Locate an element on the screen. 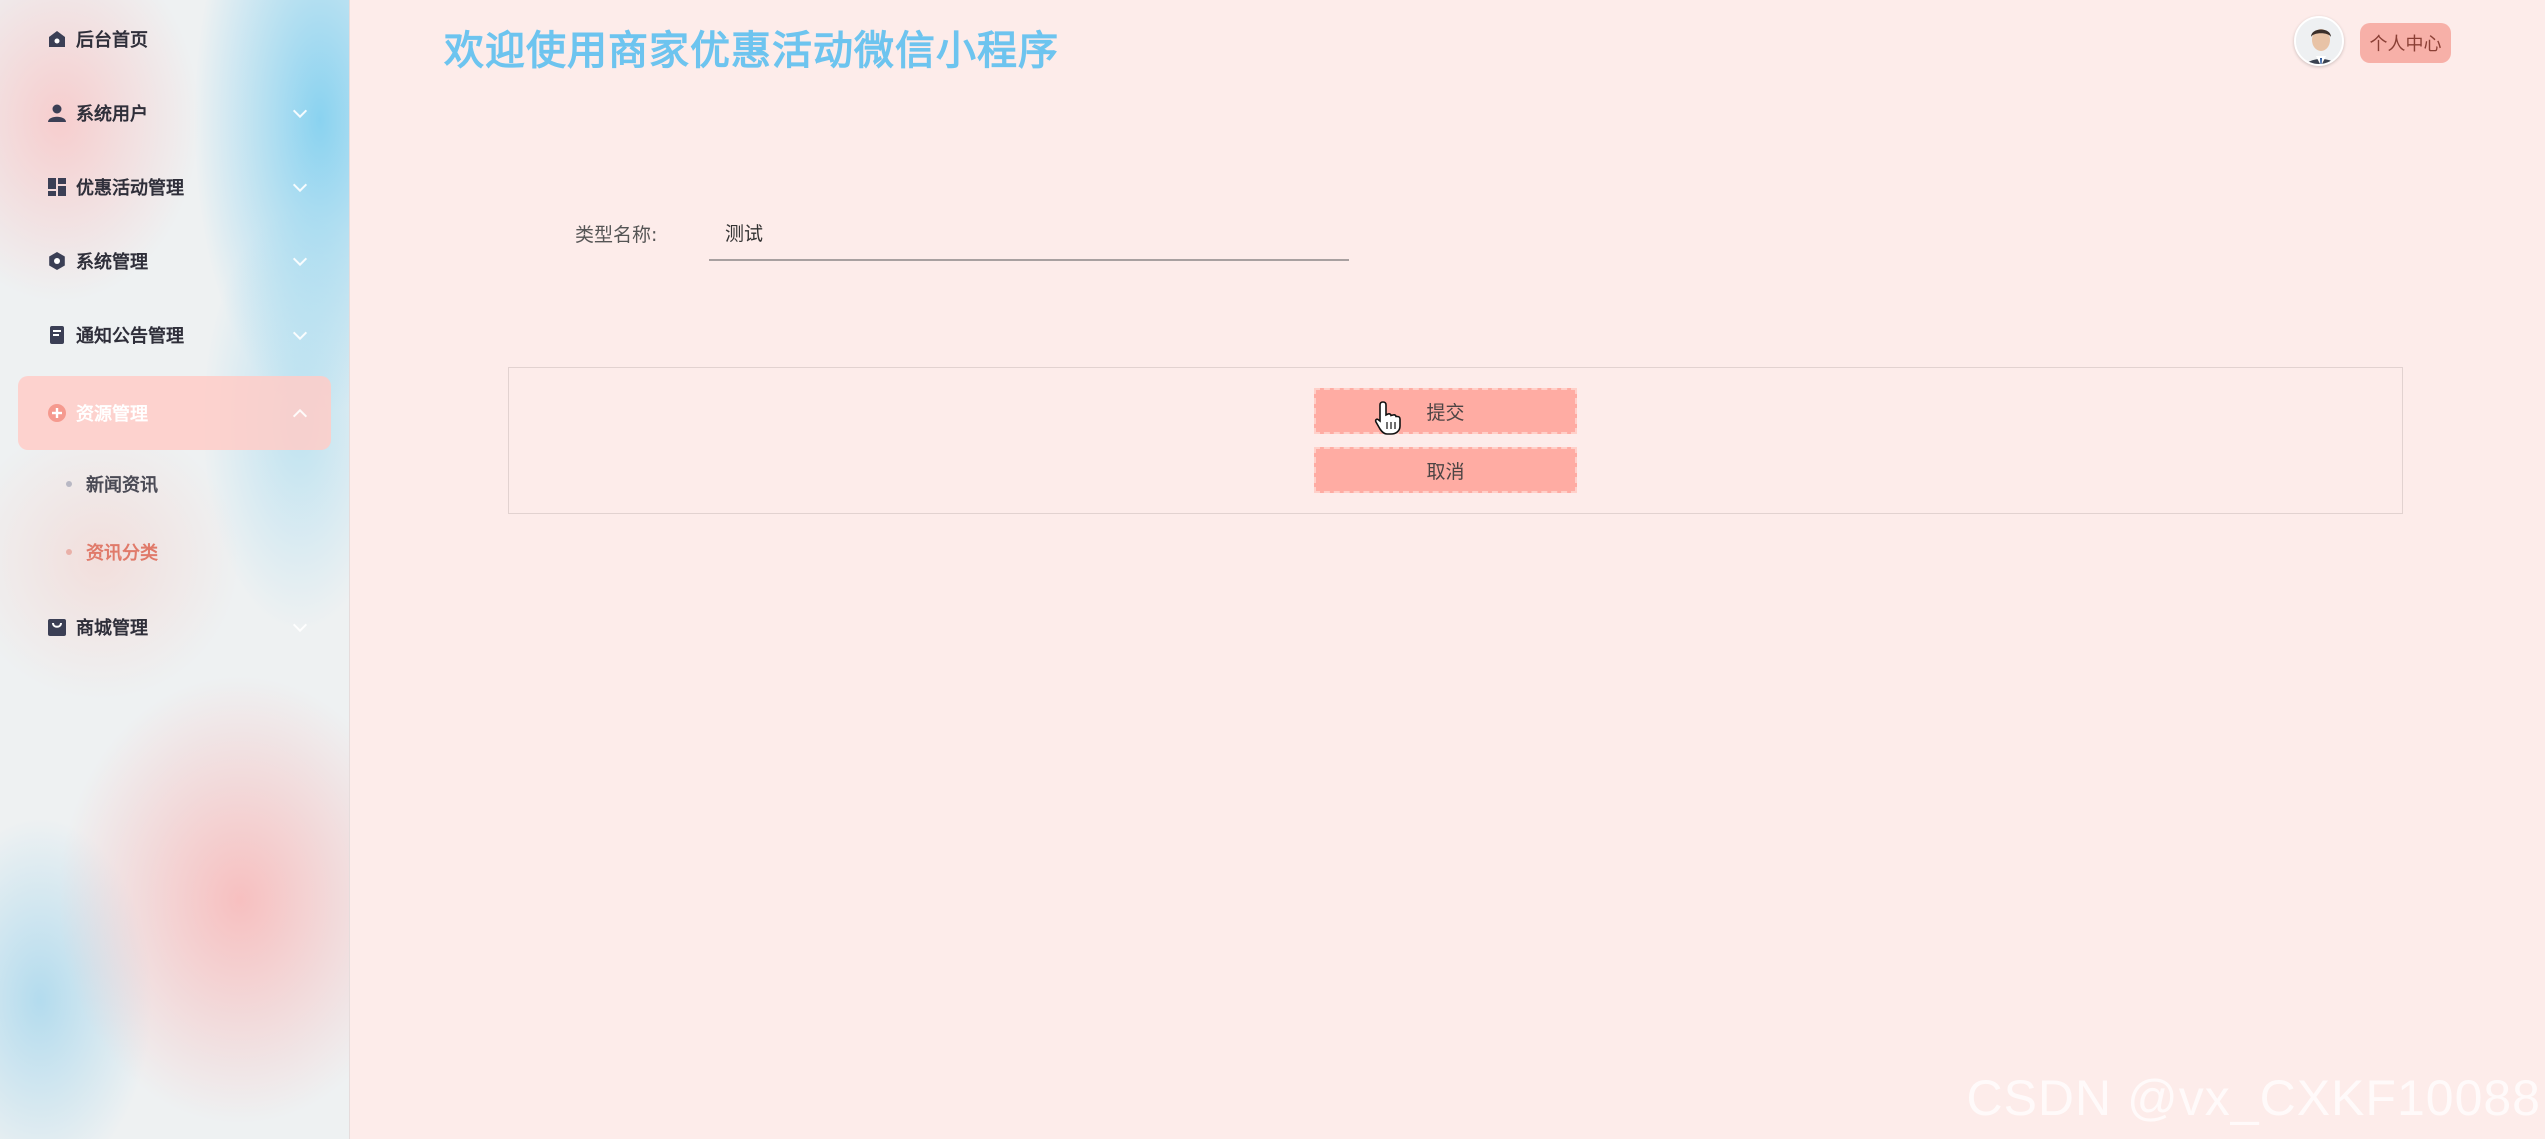 The image size is (2545, 1139). sidebar-submenu-list: 新闻资讯 资讯分类 is located at coordinates (174, 518).